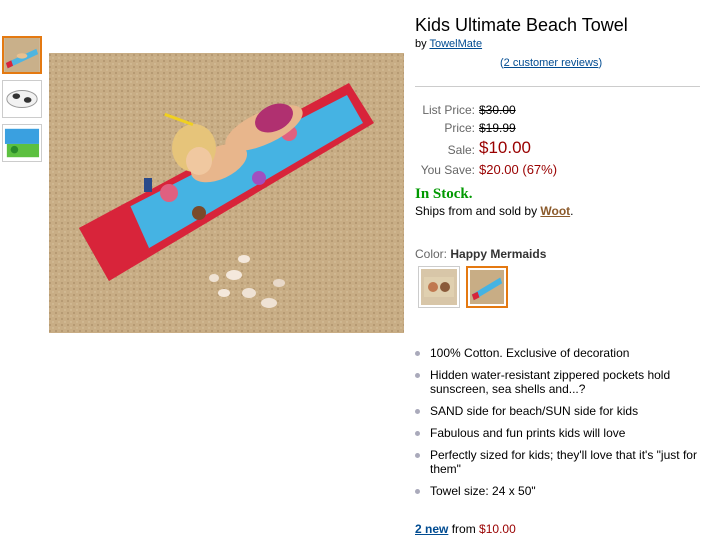 The image size is (712, 557). I want to click on price-value: $19.99, so click(497, 128).